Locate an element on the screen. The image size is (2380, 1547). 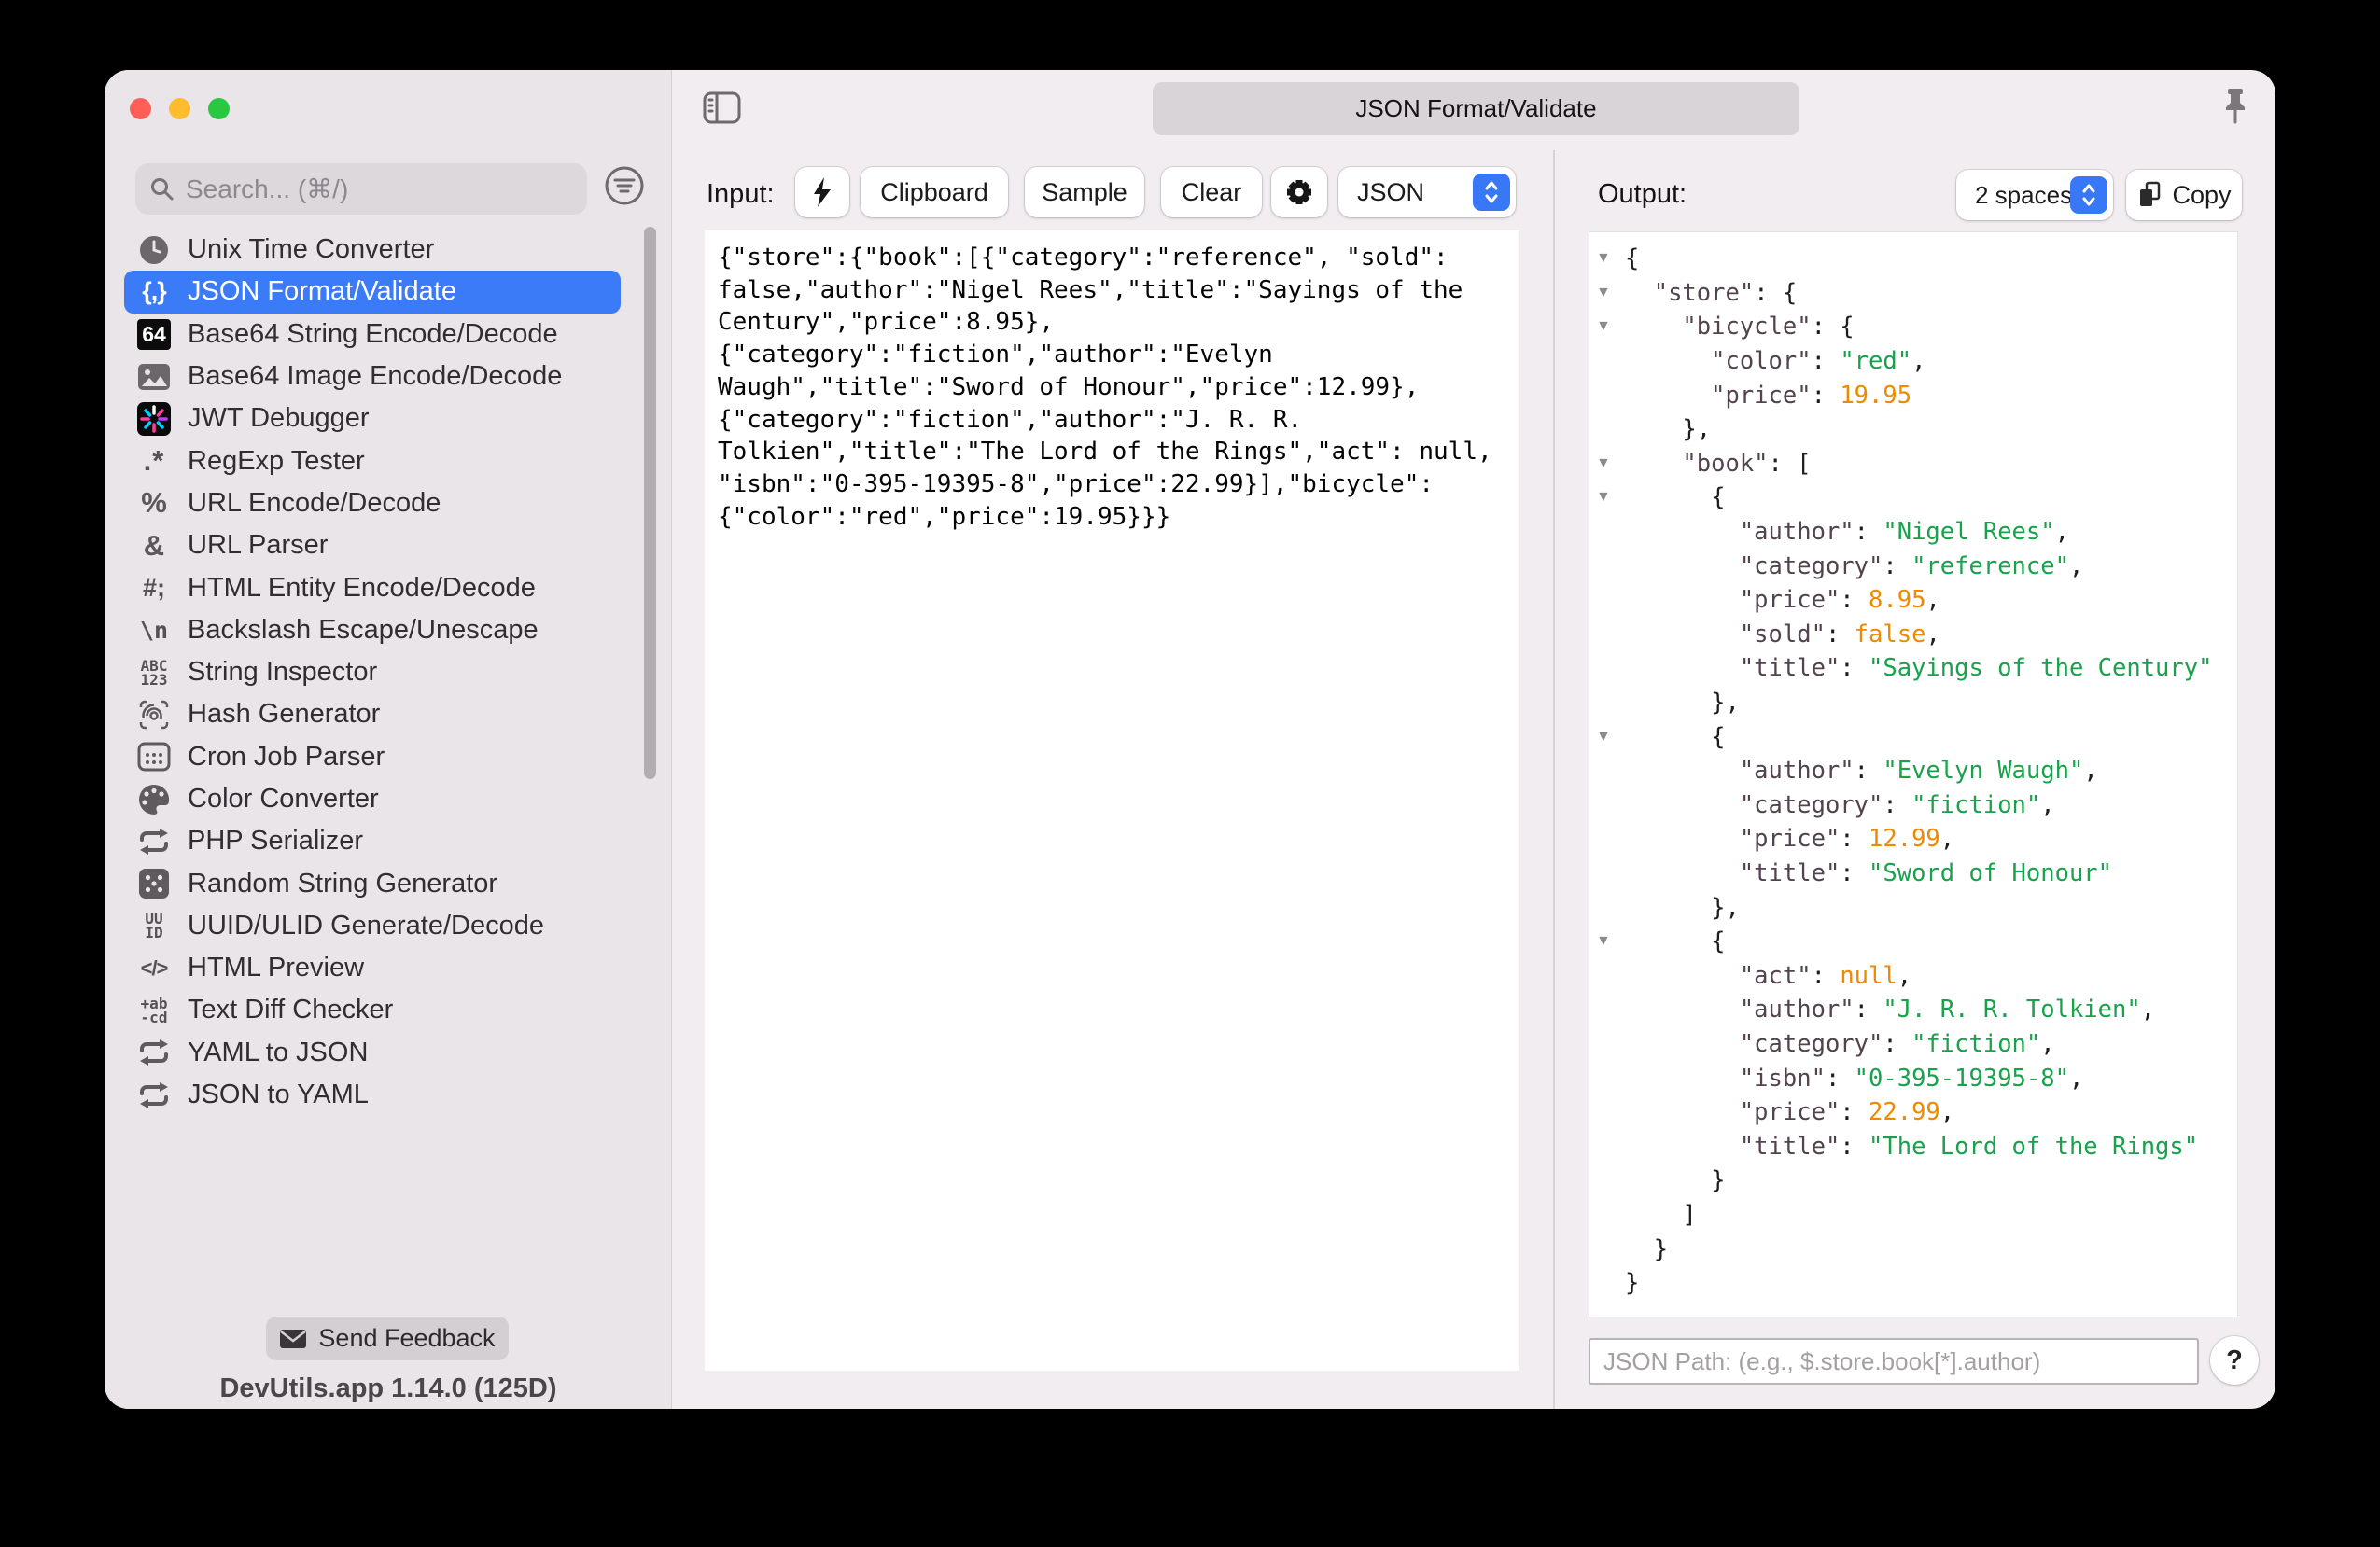
sidebar-item-text-diff-checker: +ab -cd Text Diff Checker is located at coordinates (372, 1010).